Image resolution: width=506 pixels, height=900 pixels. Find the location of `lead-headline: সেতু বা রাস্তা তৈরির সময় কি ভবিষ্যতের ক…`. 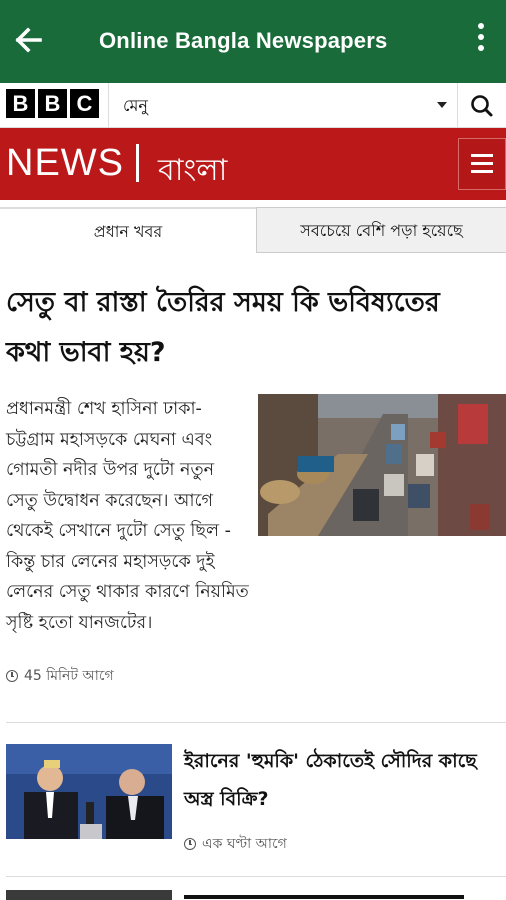

lead-headline: সেতু বা রাস্তা তৈরির সময় কি ভবিষ্যতের ক… is located at coordinates (241, 328).